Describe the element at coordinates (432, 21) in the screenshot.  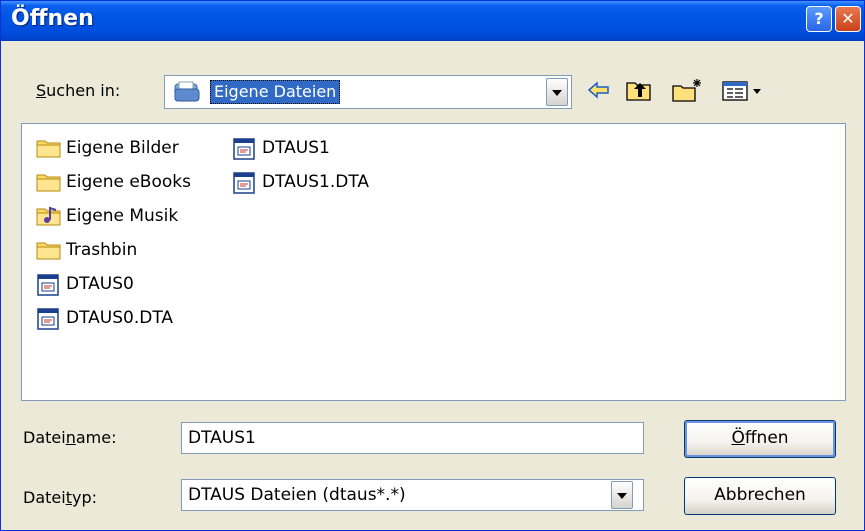
I see `title-bar: Öffnen ? ✕` at that location.